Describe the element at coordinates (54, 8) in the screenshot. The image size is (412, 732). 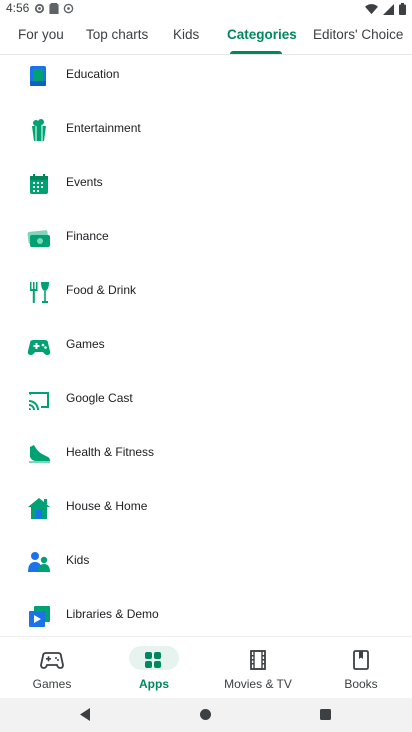
I see `sd-card-icon` at that location.